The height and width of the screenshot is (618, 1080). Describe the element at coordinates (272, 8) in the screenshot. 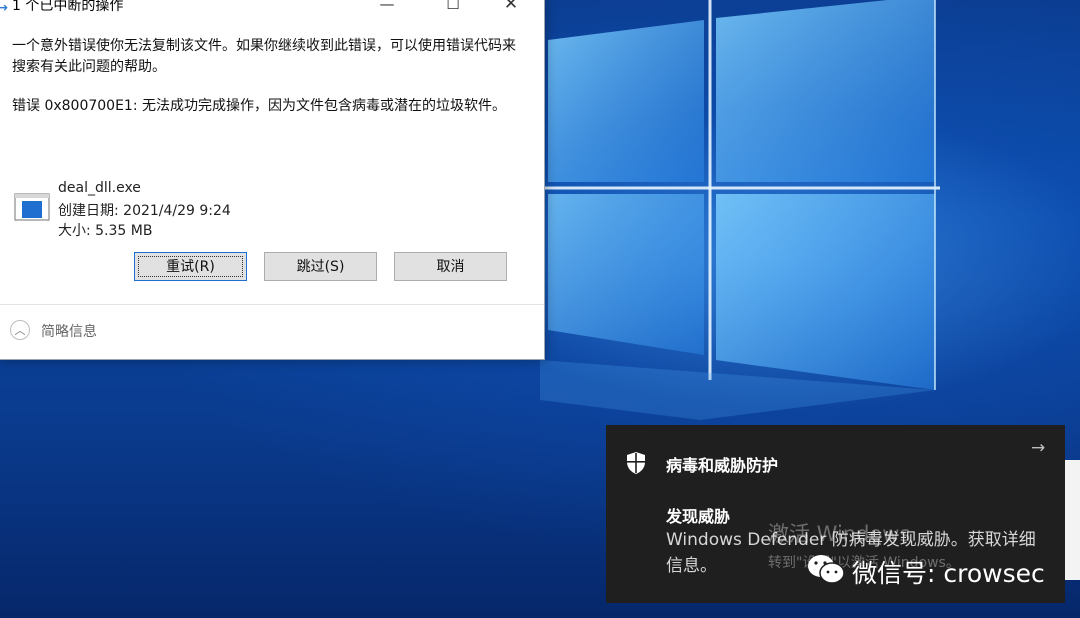

I see `dialog-titlebar: ➜ 1 个已中断的操作 — ☐ ✕` at that location.